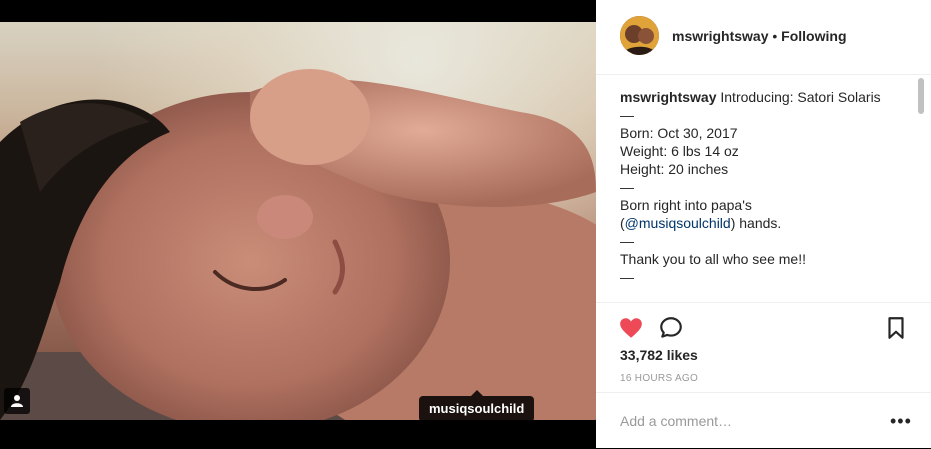 This screenshot has height=449, width=931. Describe the element at coordinates (679, 151) in the screenshot. I see `caption-line: Weight: 6 lbs 14 oz` at that location.